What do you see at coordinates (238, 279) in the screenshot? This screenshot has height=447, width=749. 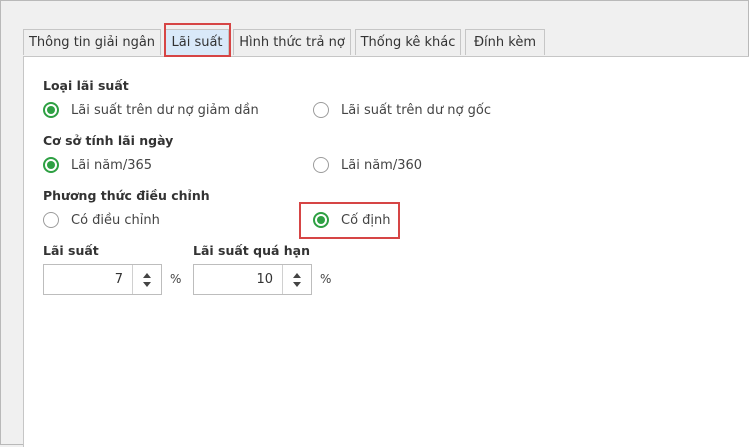 I see `overdue-rate-value: 10` at bounding box center [238, 279].